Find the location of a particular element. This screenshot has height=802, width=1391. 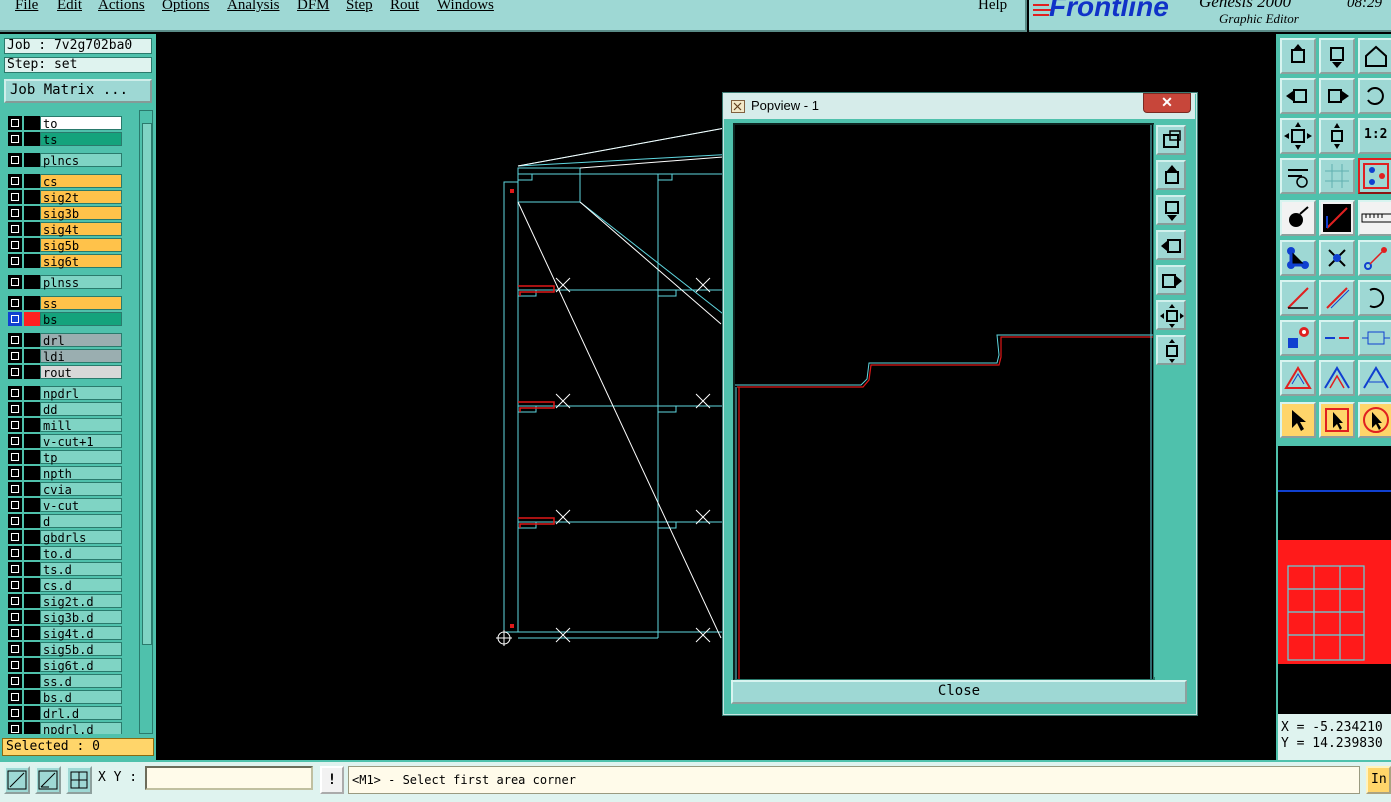

layer-row: mill is located at coordinates (66, 425).